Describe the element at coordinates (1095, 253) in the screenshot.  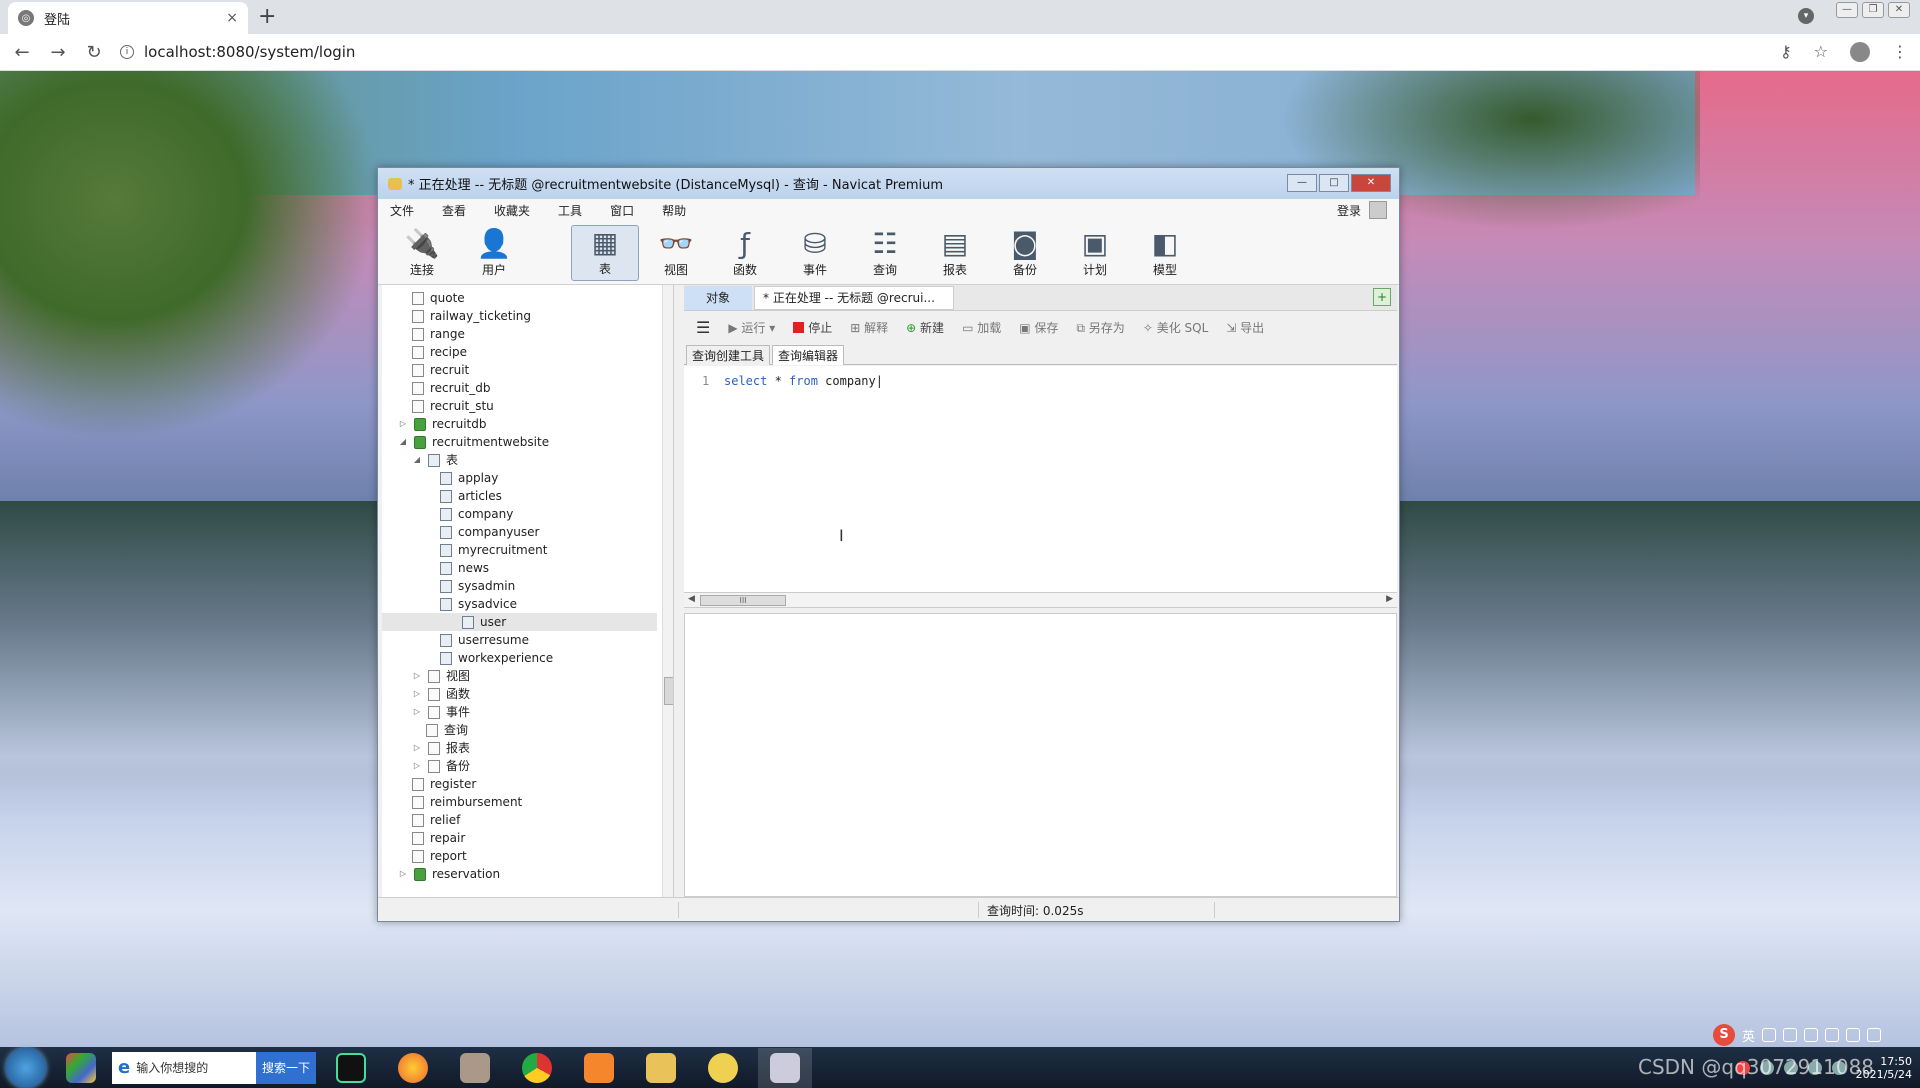
I see `toolbar-schedule-button: ▣ 计划` at that location.